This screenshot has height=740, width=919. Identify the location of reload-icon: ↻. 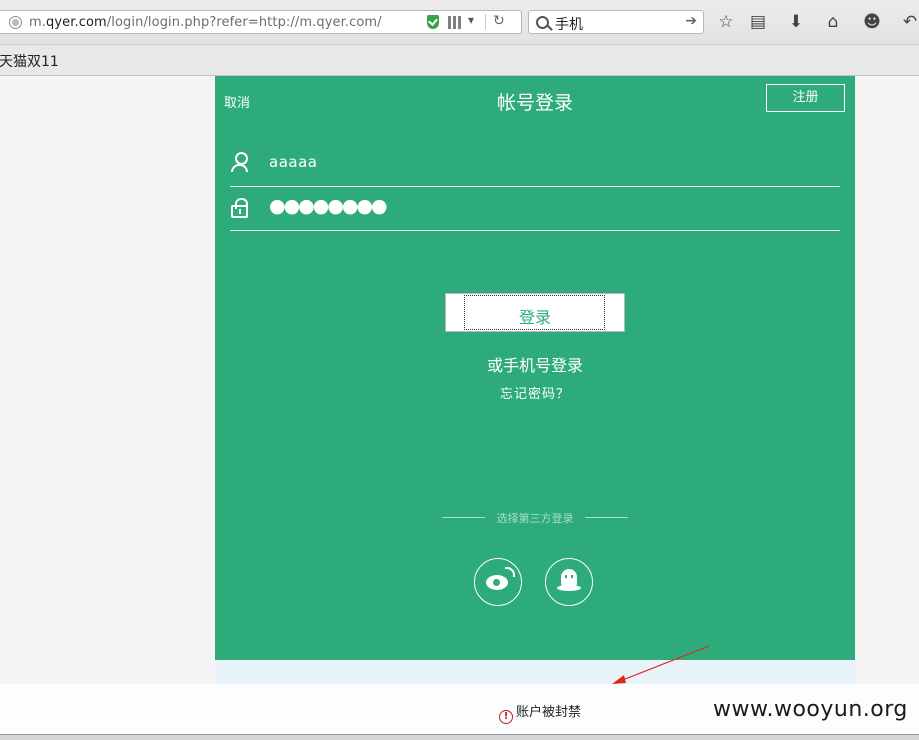
(499, 21).